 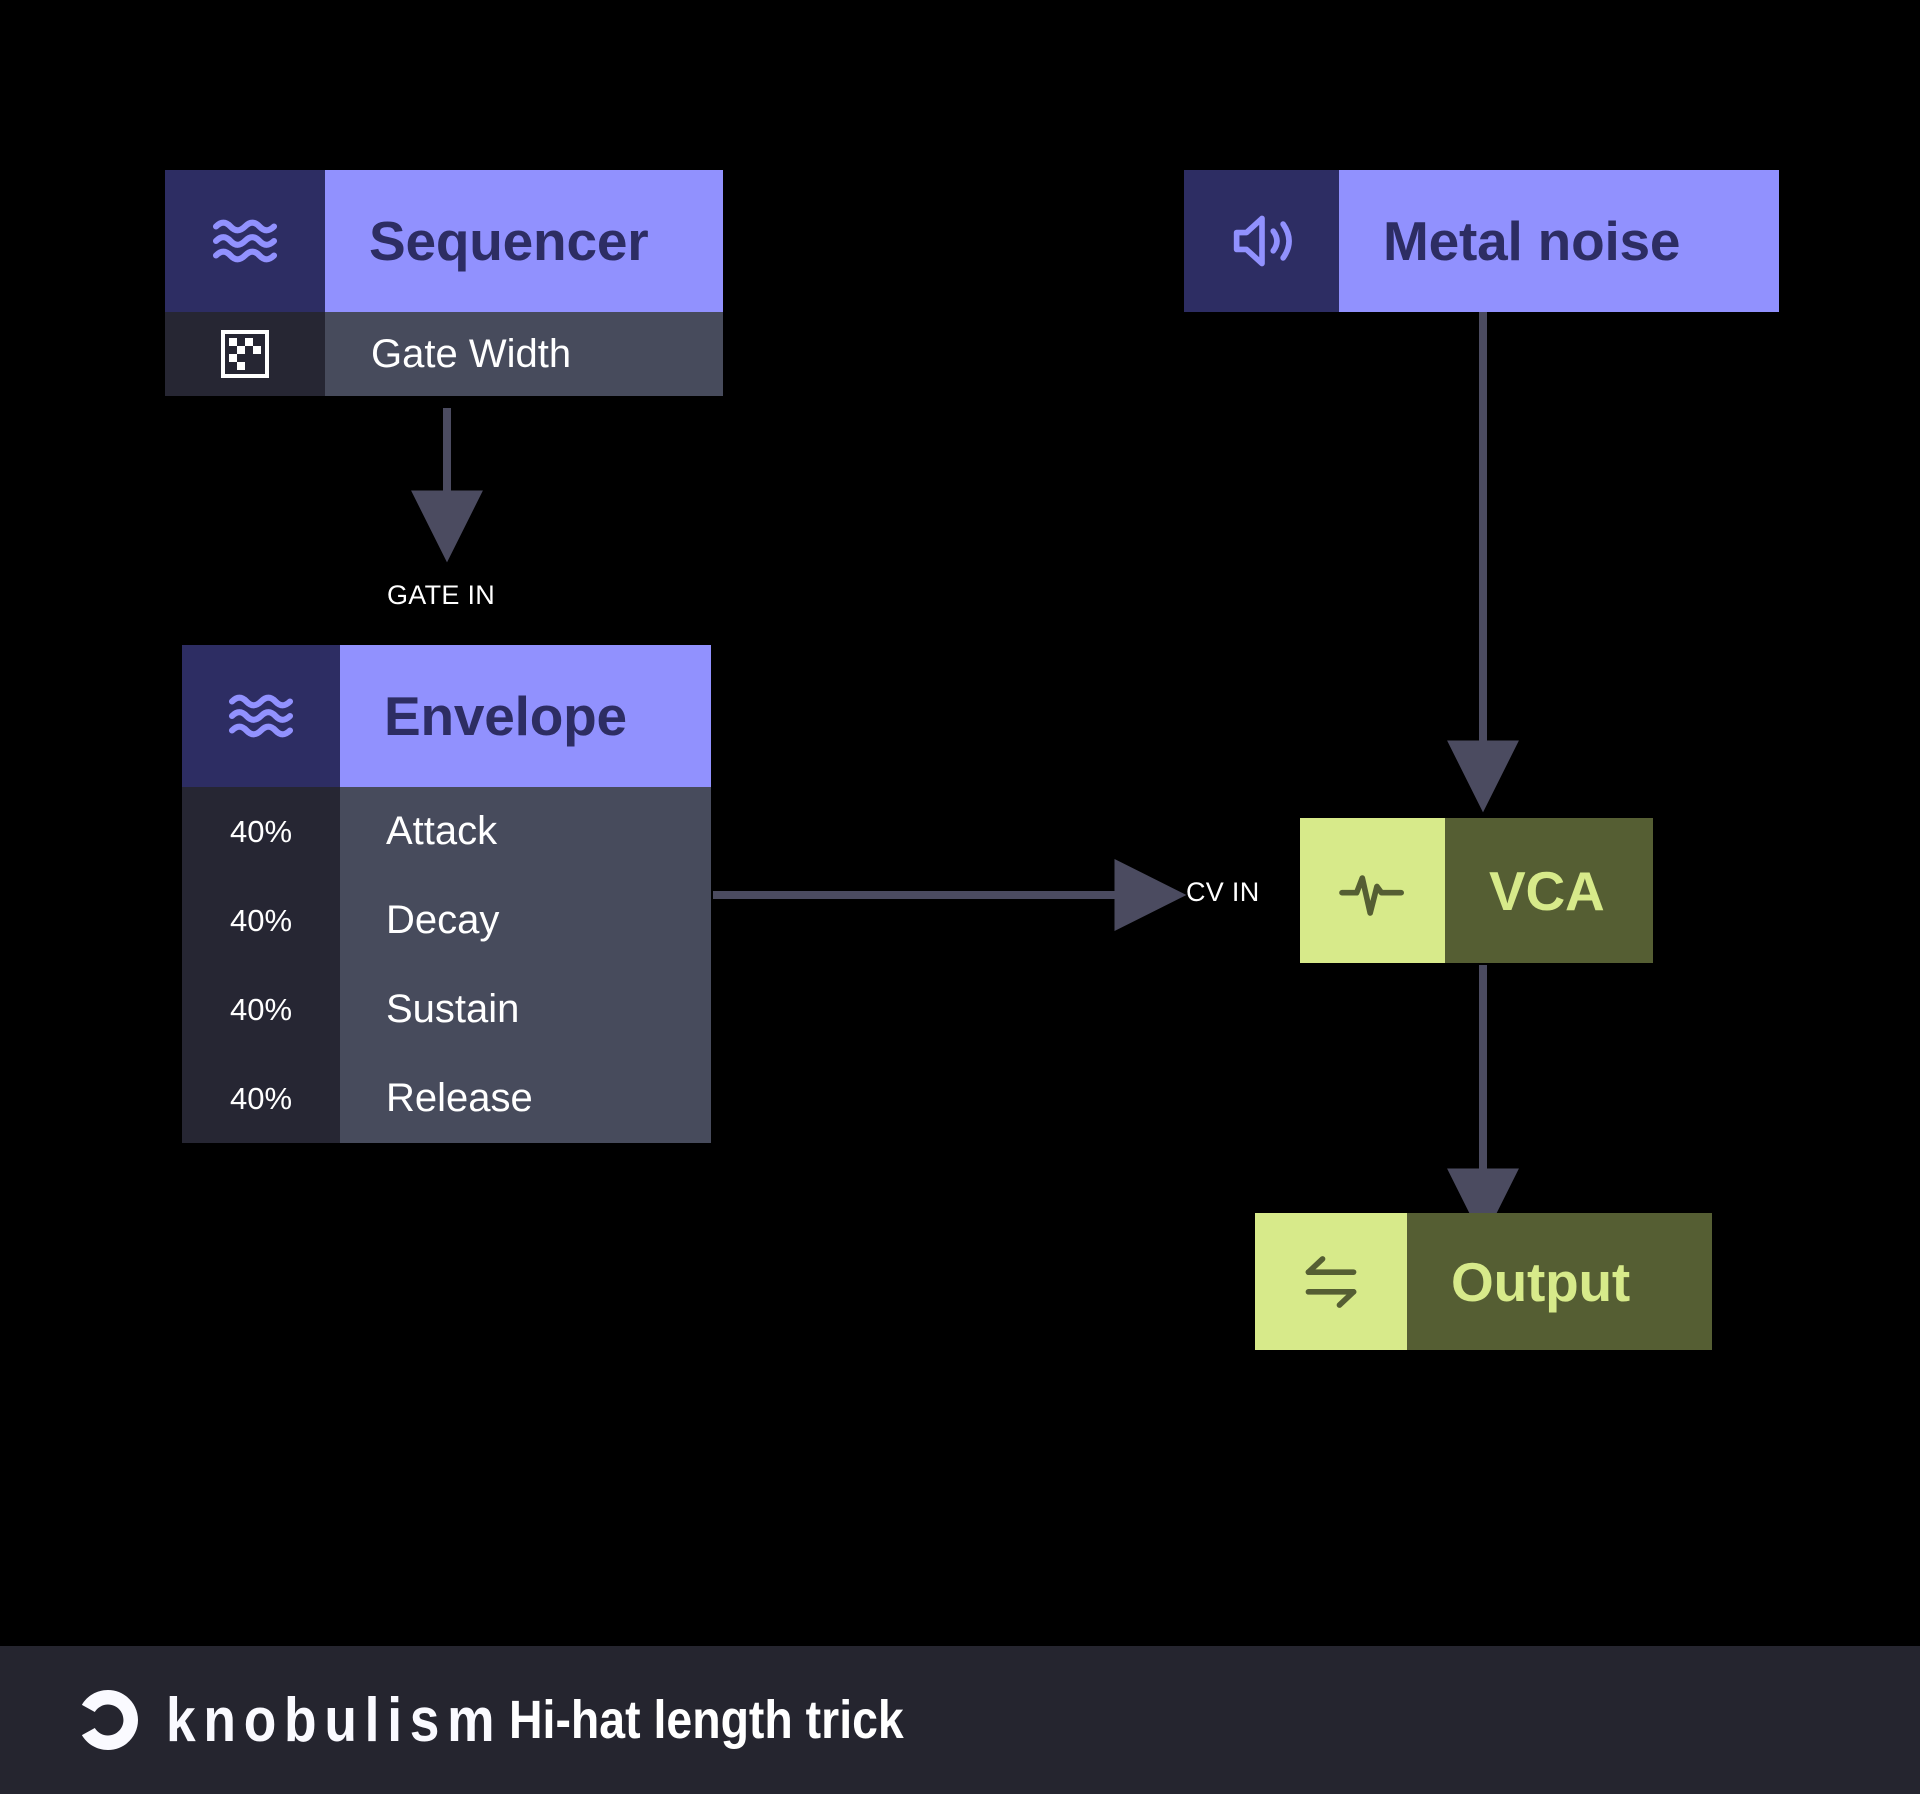 What do you see at coordinates (1331, 1281) in the screenshot?
I see `transfer-arrows-icon` at bounding box center [1331, 1281].